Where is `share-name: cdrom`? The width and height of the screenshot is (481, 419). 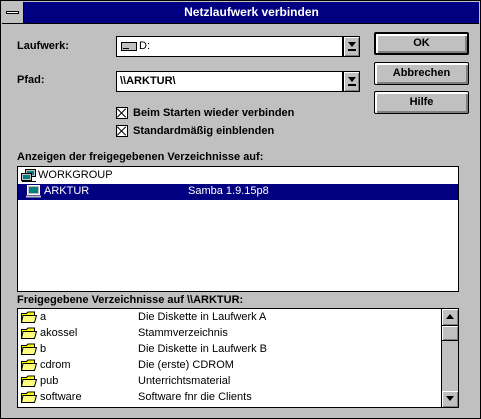 share-name: cdrom is located at coordinates (55, 365).